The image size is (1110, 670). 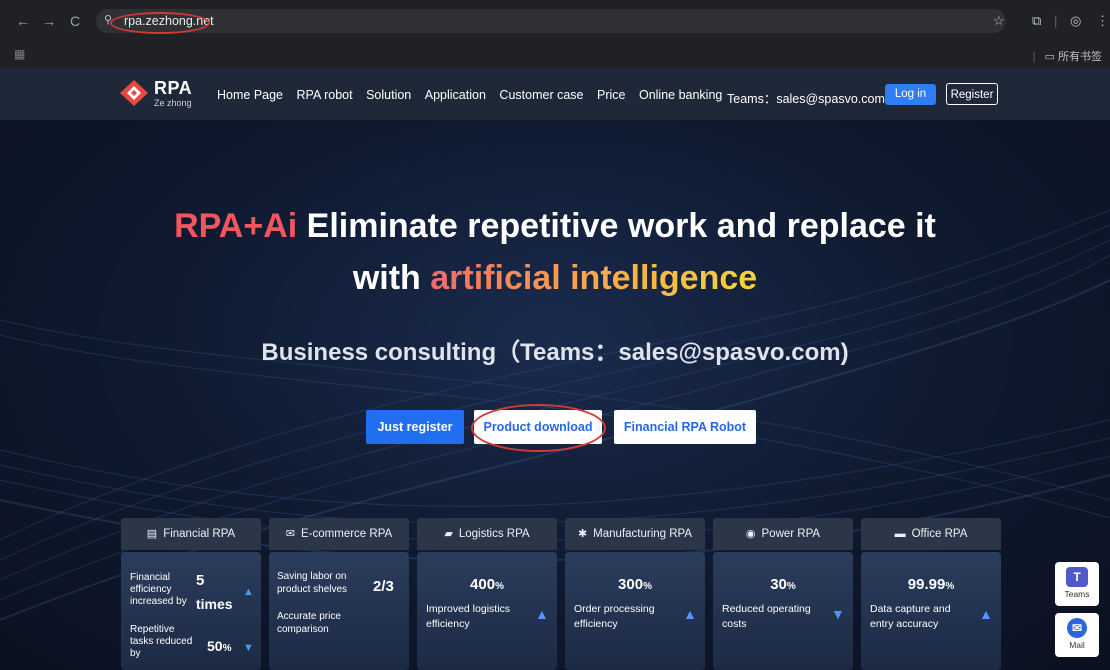 I want to click on nav-home: Home Page, so click(x=250, y=95).